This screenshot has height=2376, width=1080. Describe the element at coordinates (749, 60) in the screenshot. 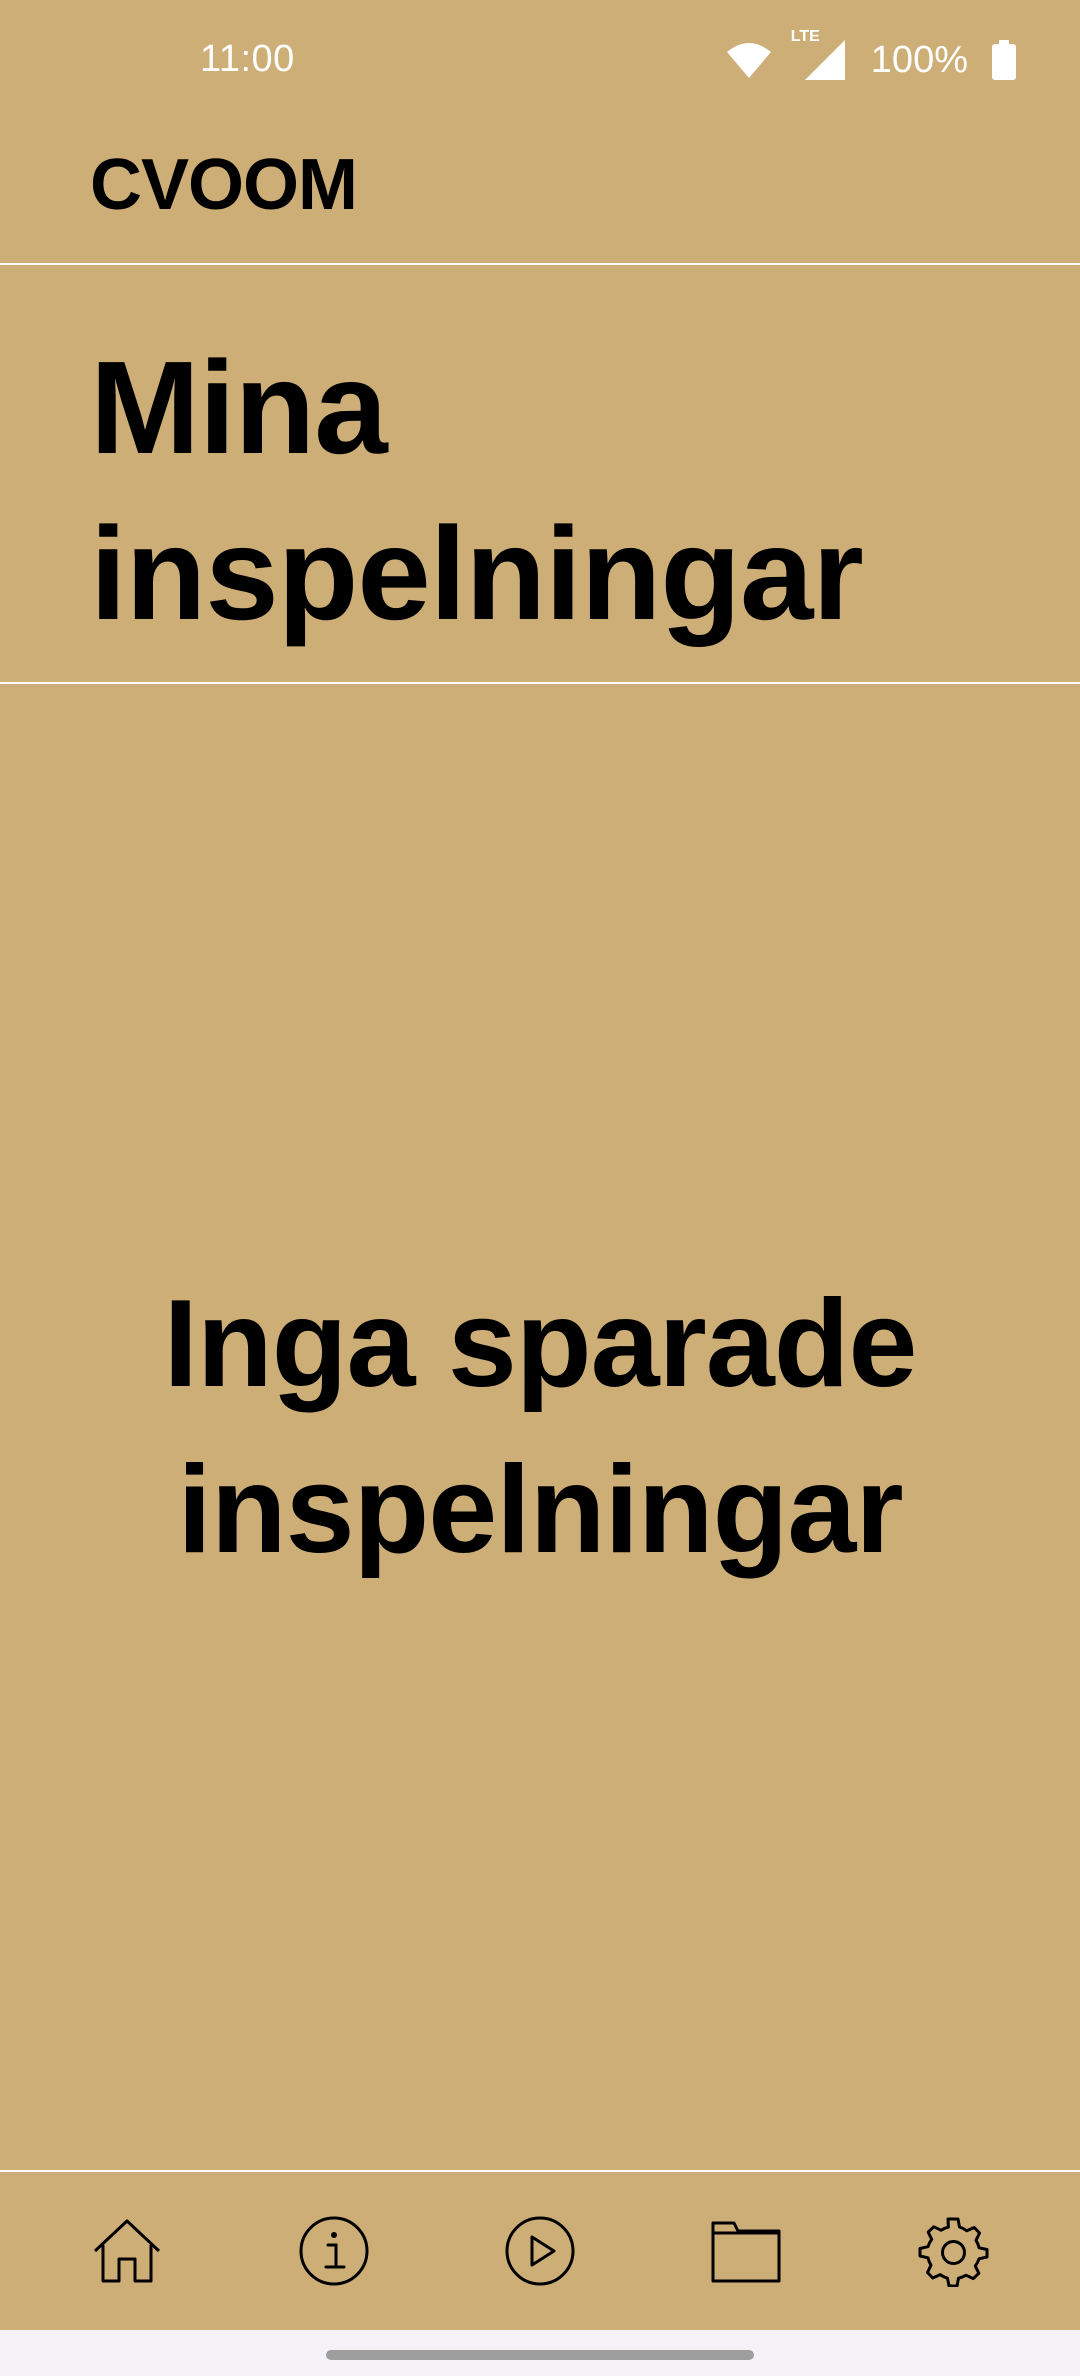

I see `wifi-icon` at that location.